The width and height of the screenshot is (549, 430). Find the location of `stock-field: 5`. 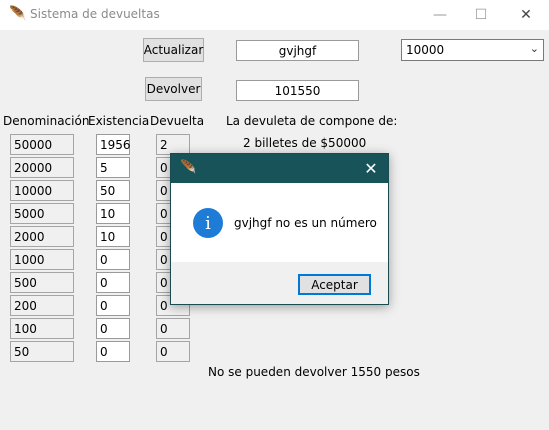

stock-field: 5 is located at coordinates (113, 167).